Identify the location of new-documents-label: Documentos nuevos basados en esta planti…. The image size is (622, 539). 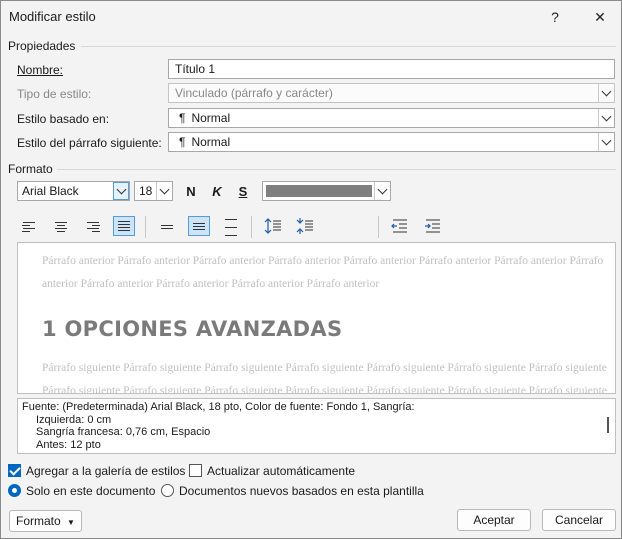
(301, 491).